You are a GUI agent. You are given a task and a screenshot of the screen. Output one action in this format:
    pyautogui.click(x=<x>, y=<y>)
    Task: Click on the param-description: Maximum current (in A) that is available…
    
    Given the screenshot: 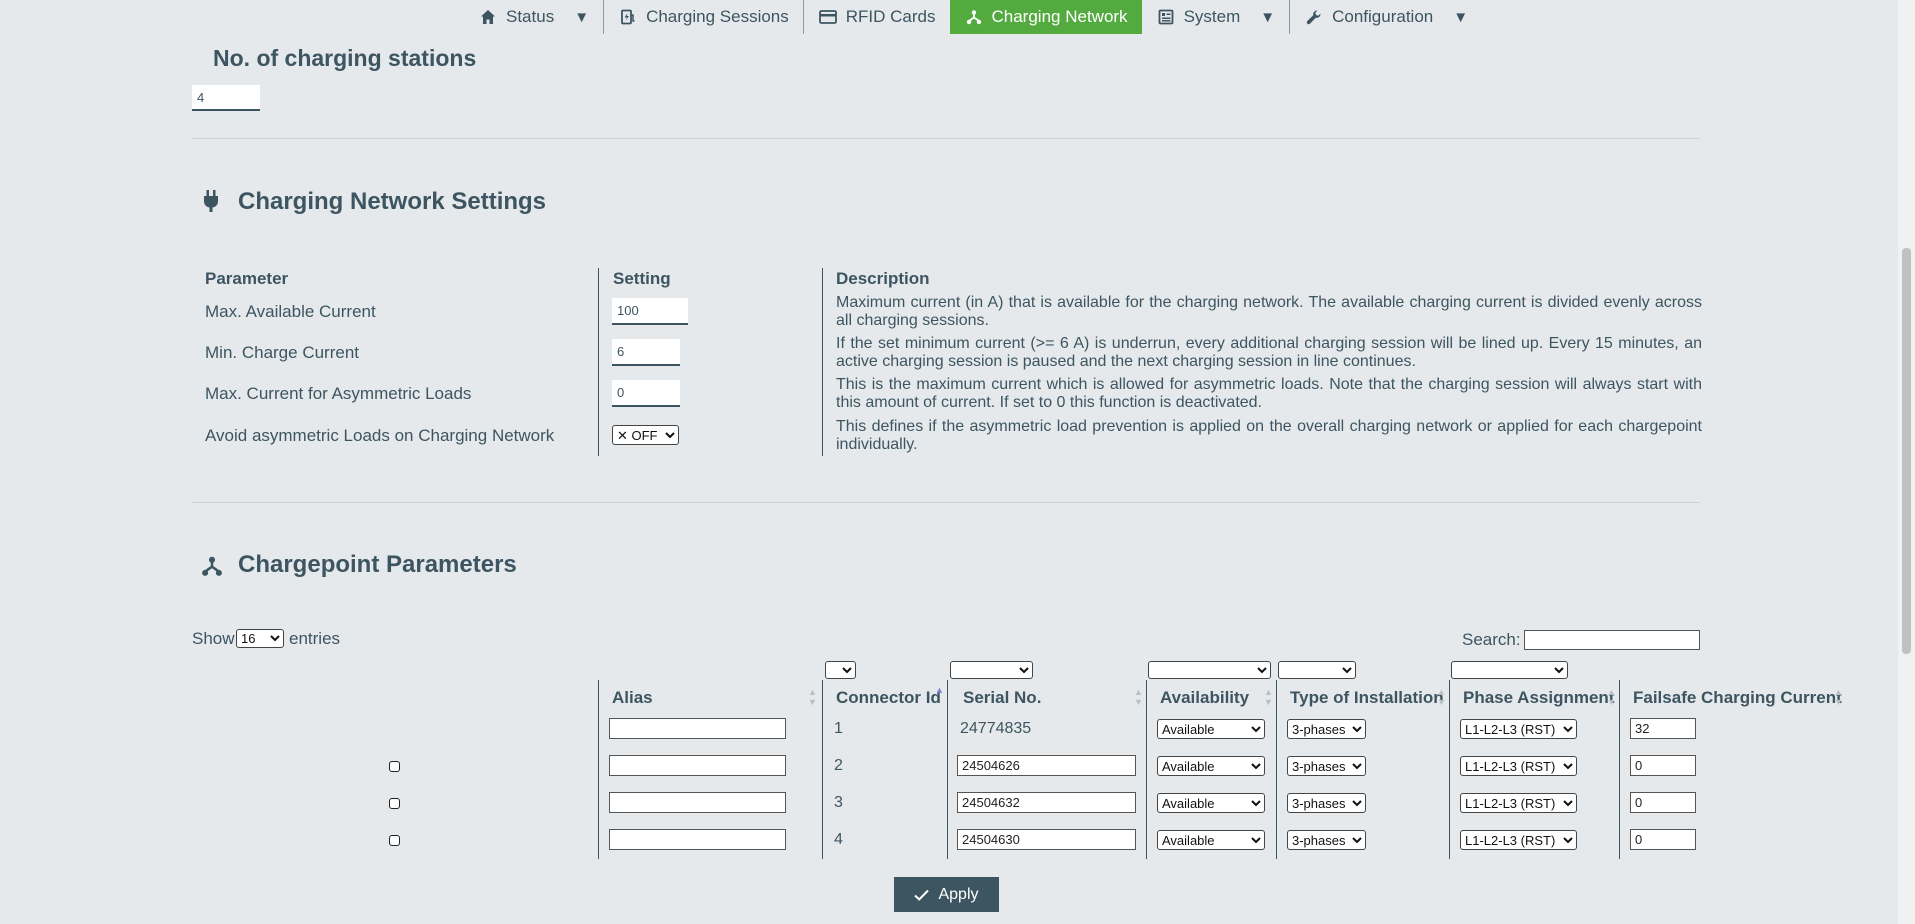 What is the action you would take?
    pyautogui.click(x=1269, y=311)
    